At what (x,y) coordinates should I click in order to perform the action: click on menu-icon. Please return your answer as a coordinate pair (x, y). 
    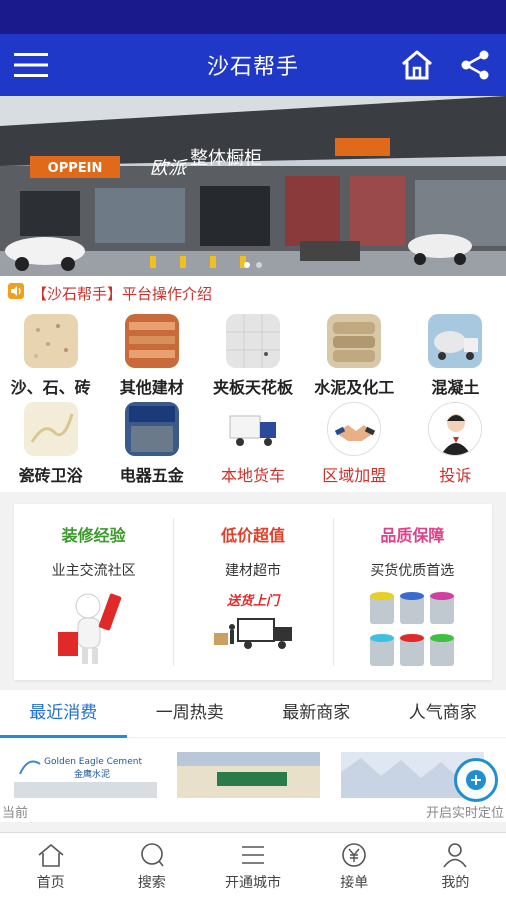
    Looking at the image, I should click on (31, 65).